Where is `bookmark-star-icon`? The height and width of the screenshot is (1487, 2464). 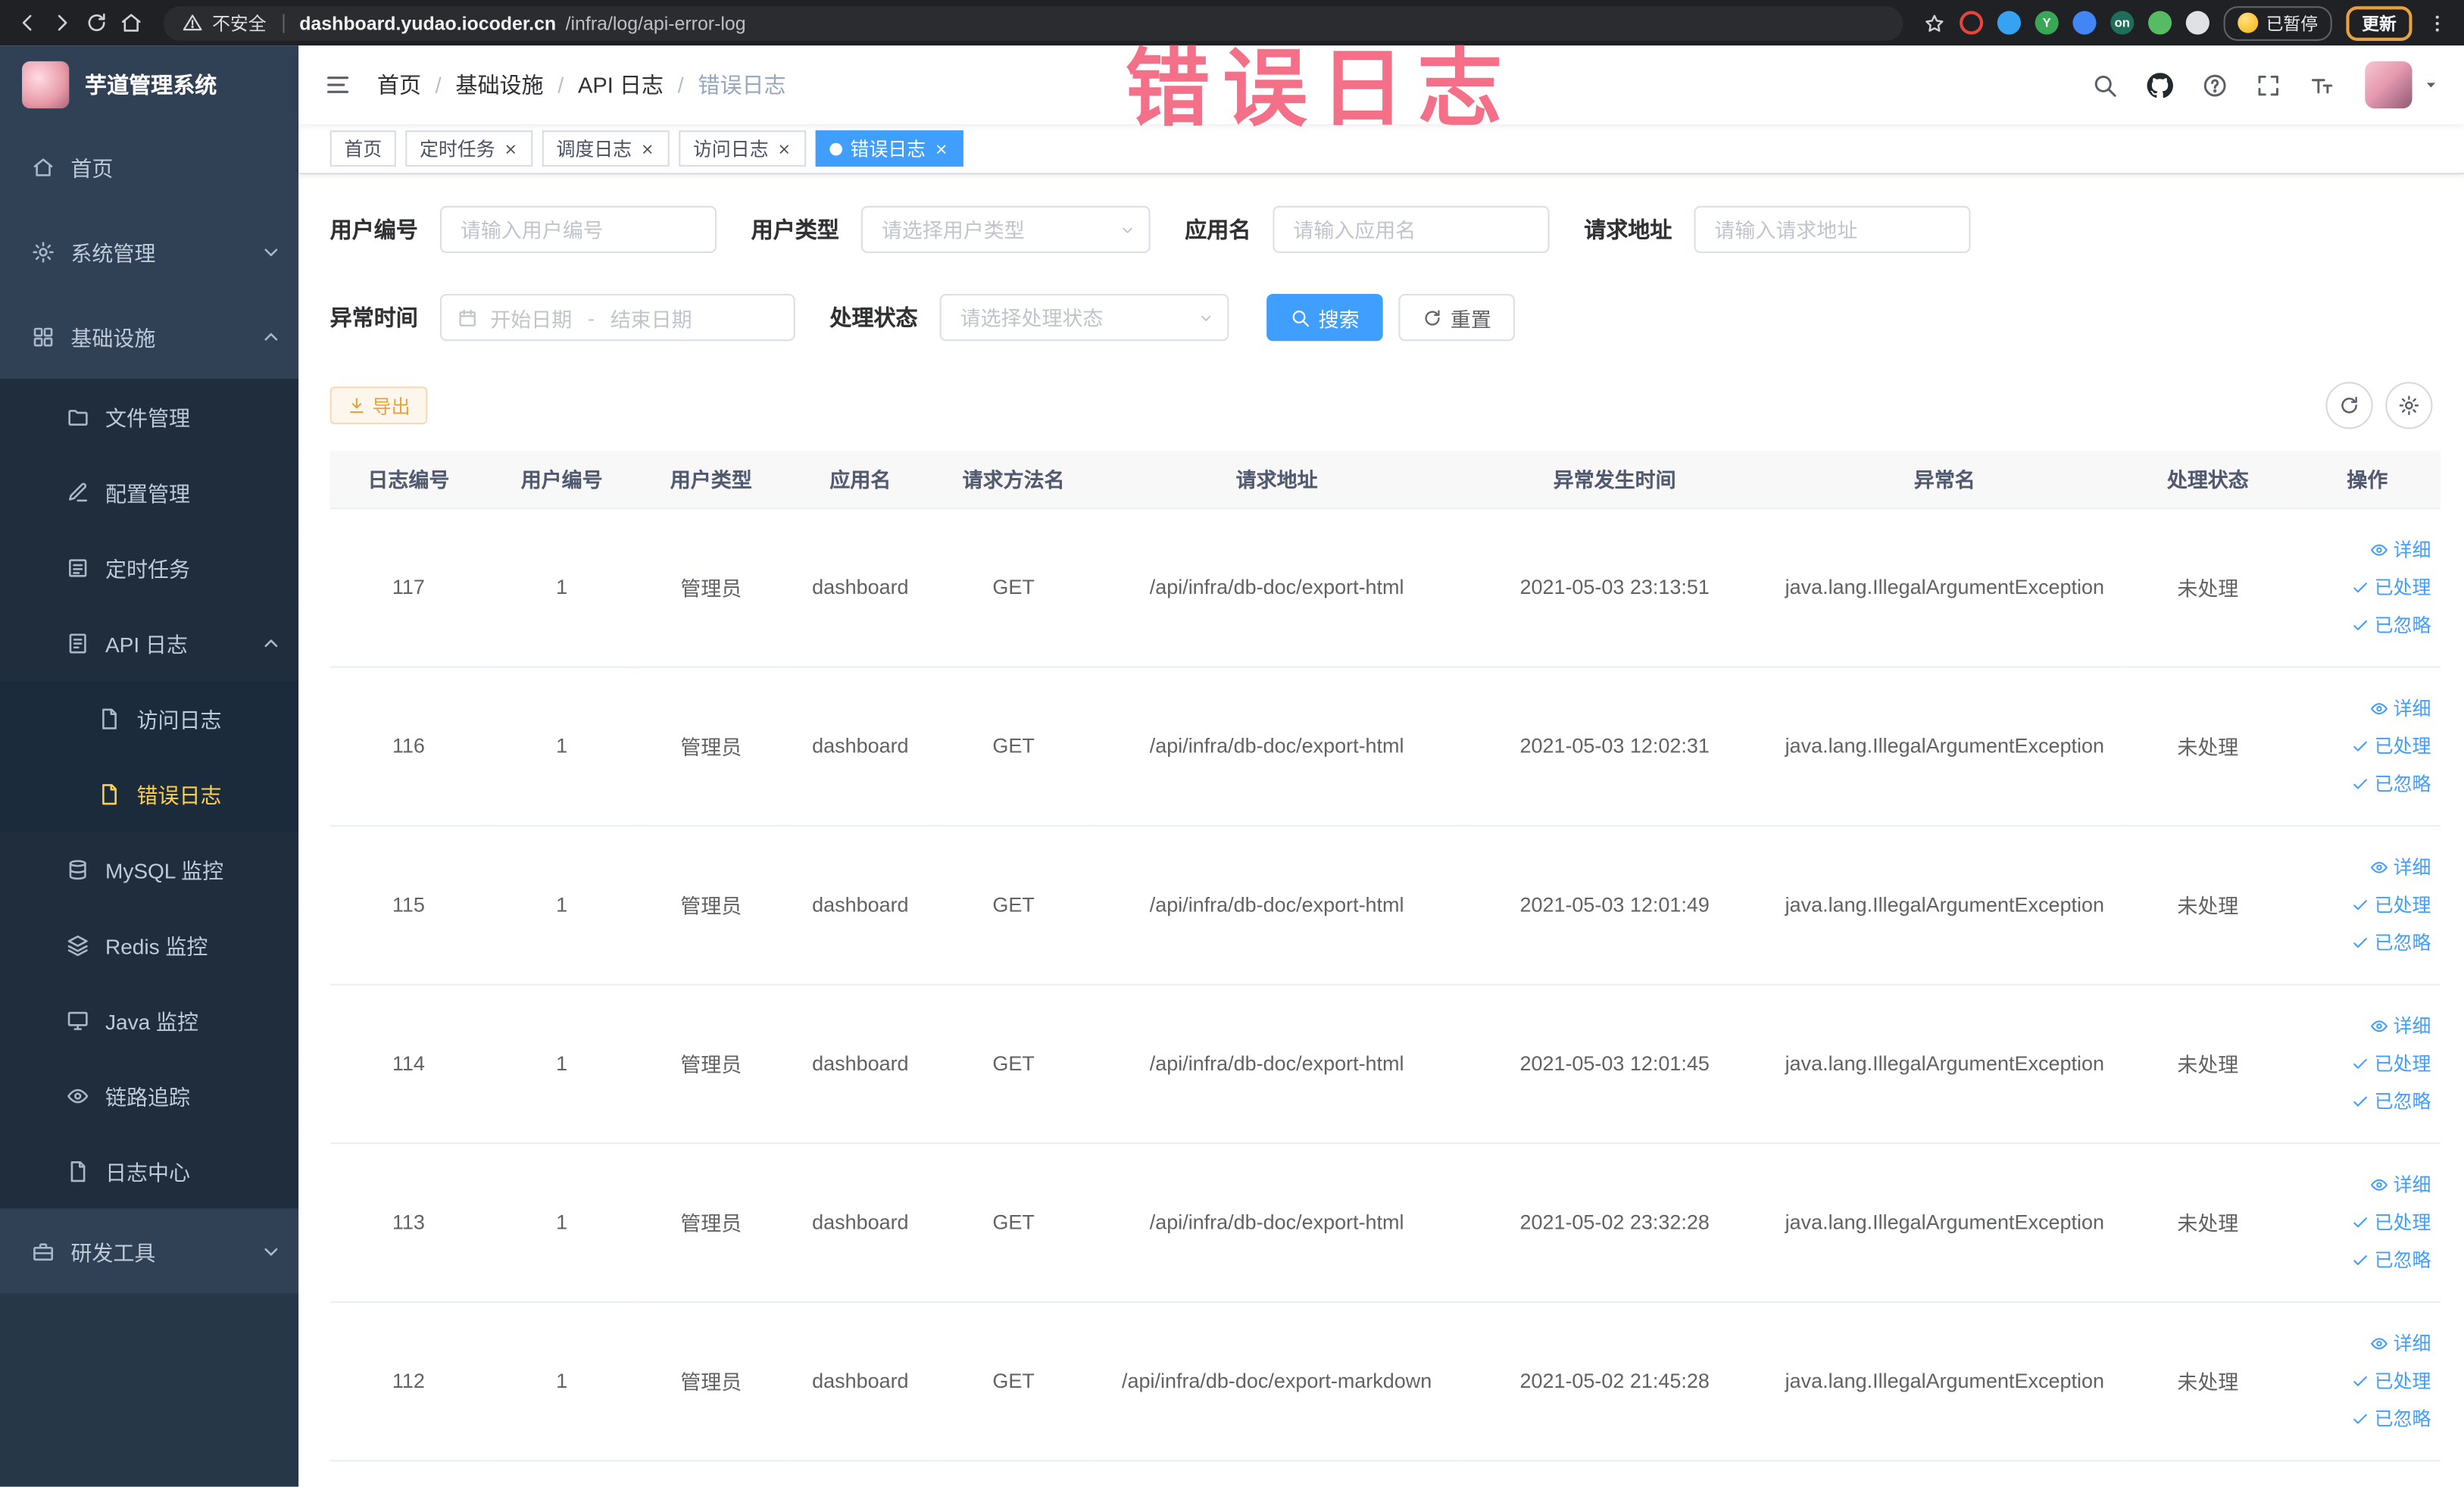 bookmark-star-icon is located at coordinates (1934, 23).